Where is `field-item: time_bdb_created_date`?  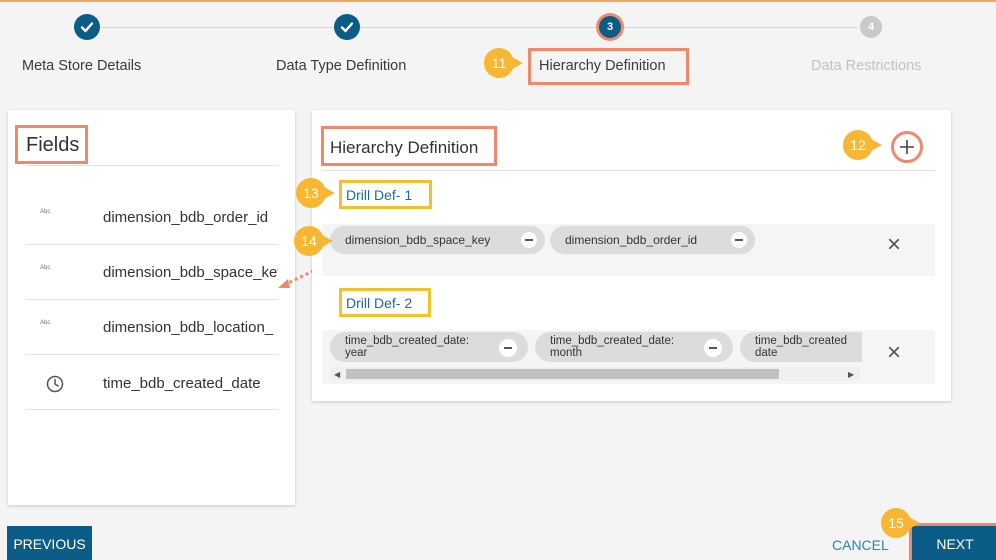
field-item: time_bdb_created_date is located at coordinates (152, 382).